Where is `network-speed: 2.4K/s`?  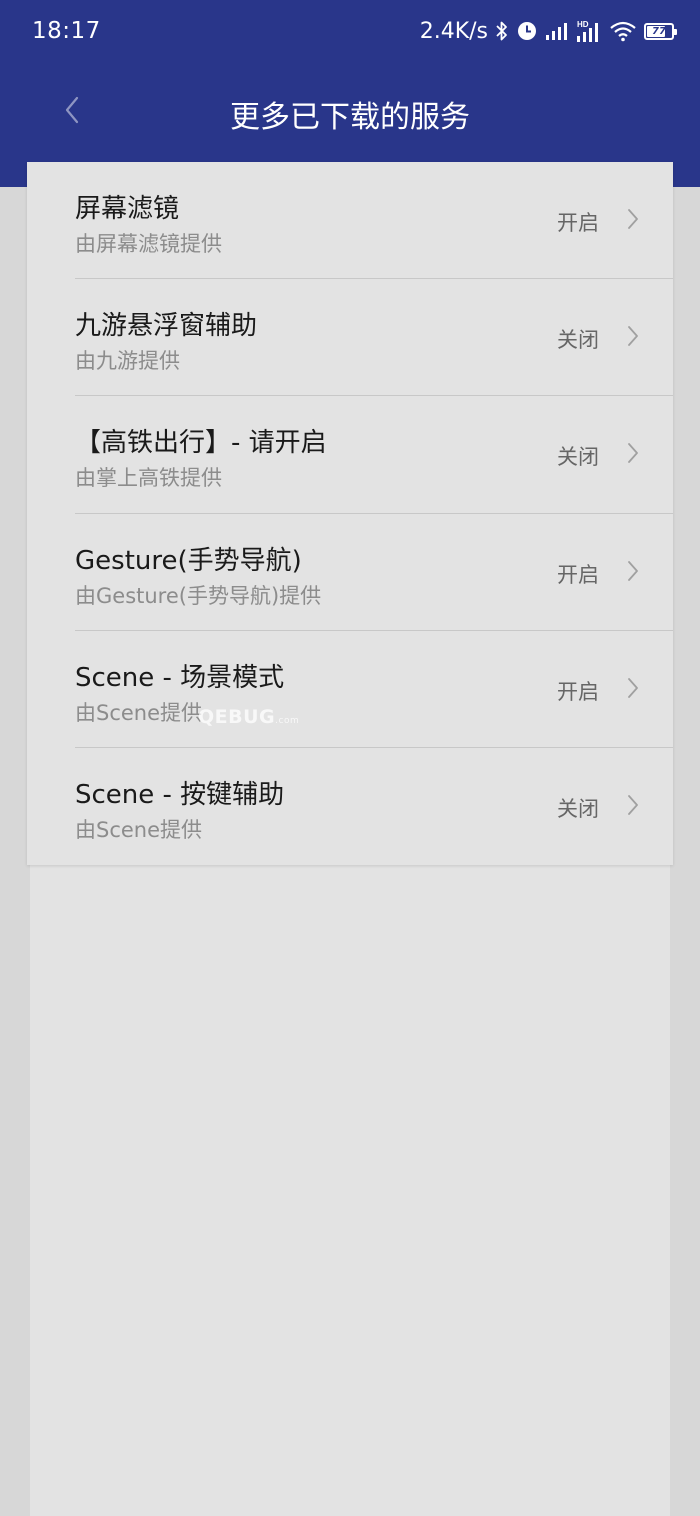
network-speed: 2.4K/s is located at coordinates (453, 31).